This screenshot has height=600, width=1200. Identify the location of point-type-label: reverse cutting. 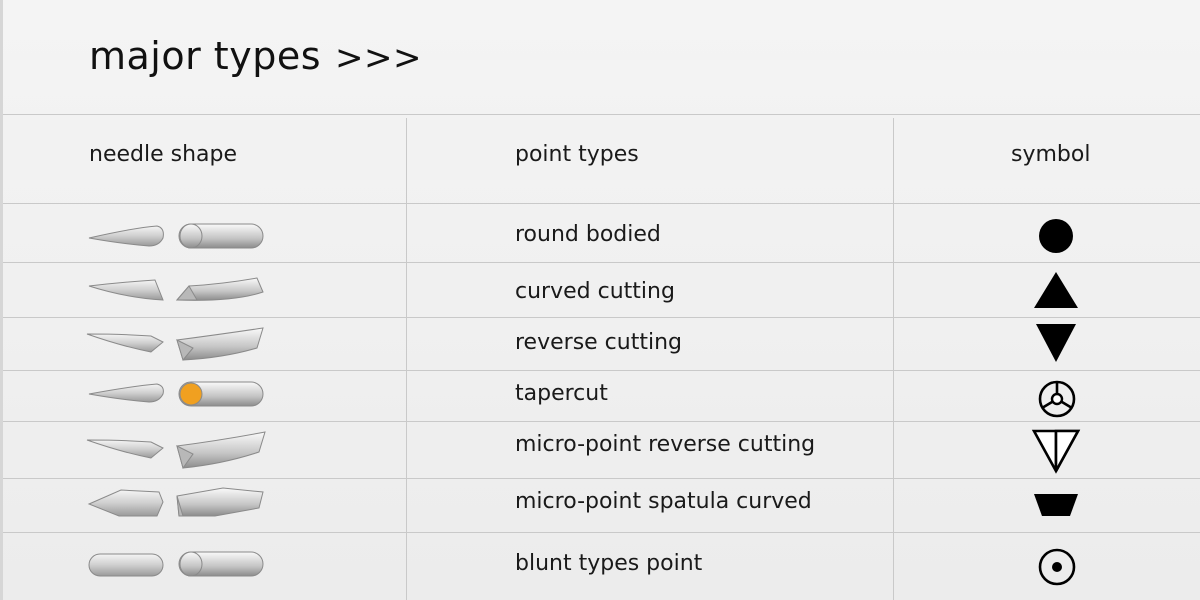
(598, 342).